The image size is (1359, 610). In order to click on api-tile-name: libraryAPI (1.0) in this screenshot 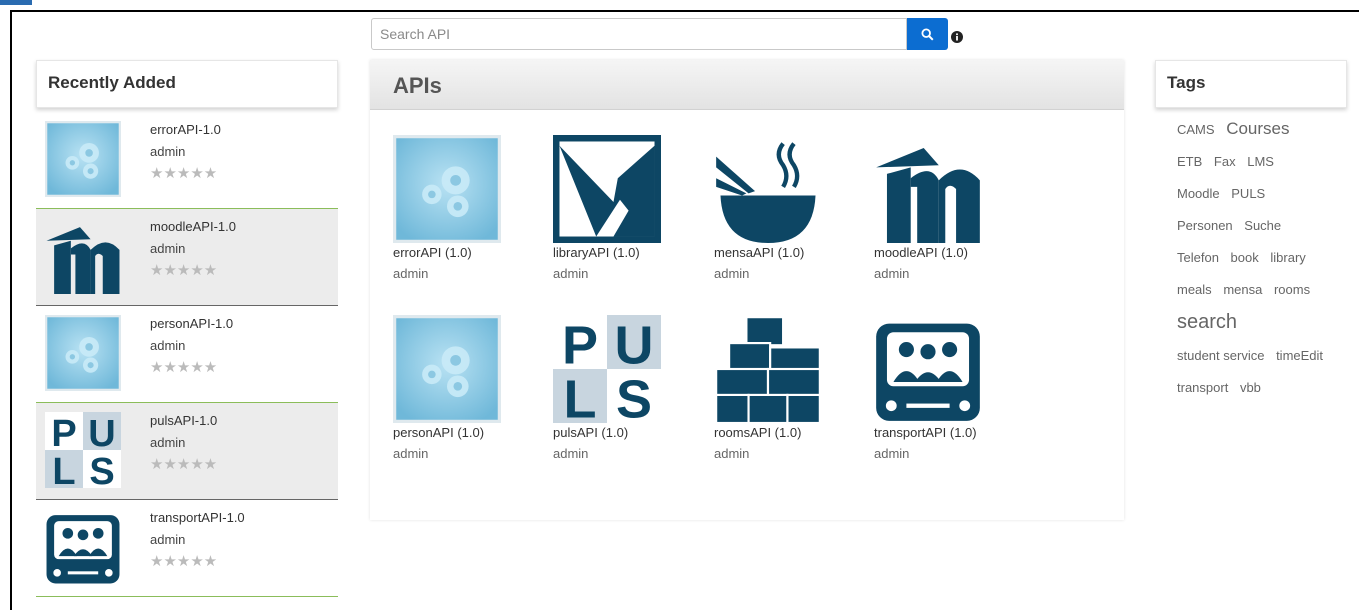, I will do `click(596, 252)`.